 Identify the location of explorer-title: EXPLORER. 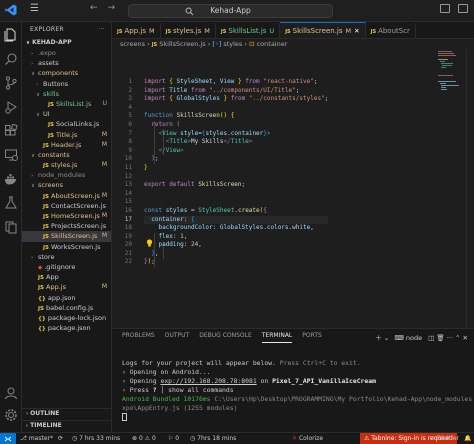
(47, 29).